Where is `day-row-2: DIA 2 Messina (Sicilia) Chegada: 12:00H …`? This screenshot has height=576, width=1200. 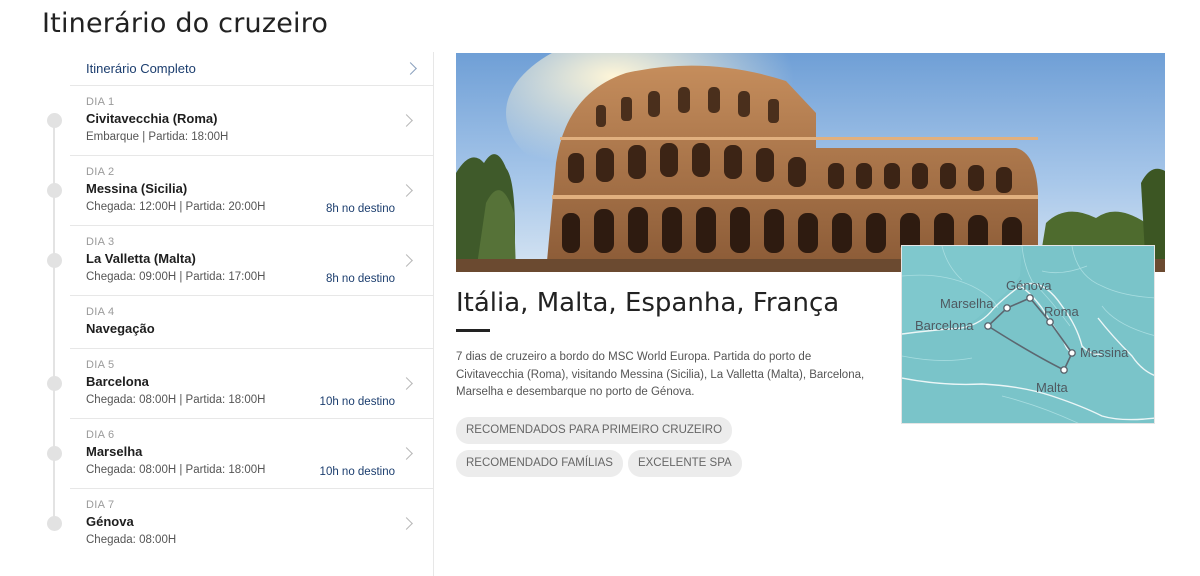
day-row-2: DIA 2 Messina (Sicilia) Chegada: 12:00H … is located at coordinates (240, 191).